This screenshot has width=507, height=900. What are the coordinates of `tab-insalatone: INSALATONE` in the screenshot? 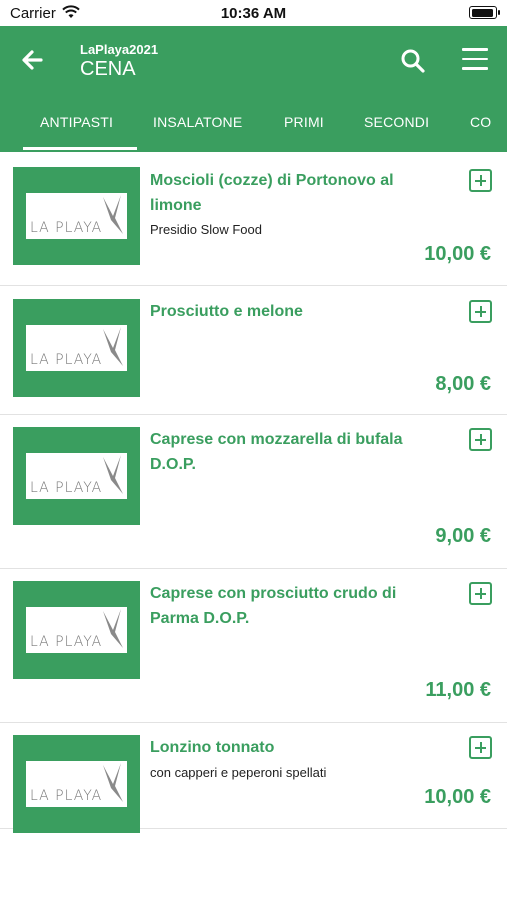 It's located at (197, 122).